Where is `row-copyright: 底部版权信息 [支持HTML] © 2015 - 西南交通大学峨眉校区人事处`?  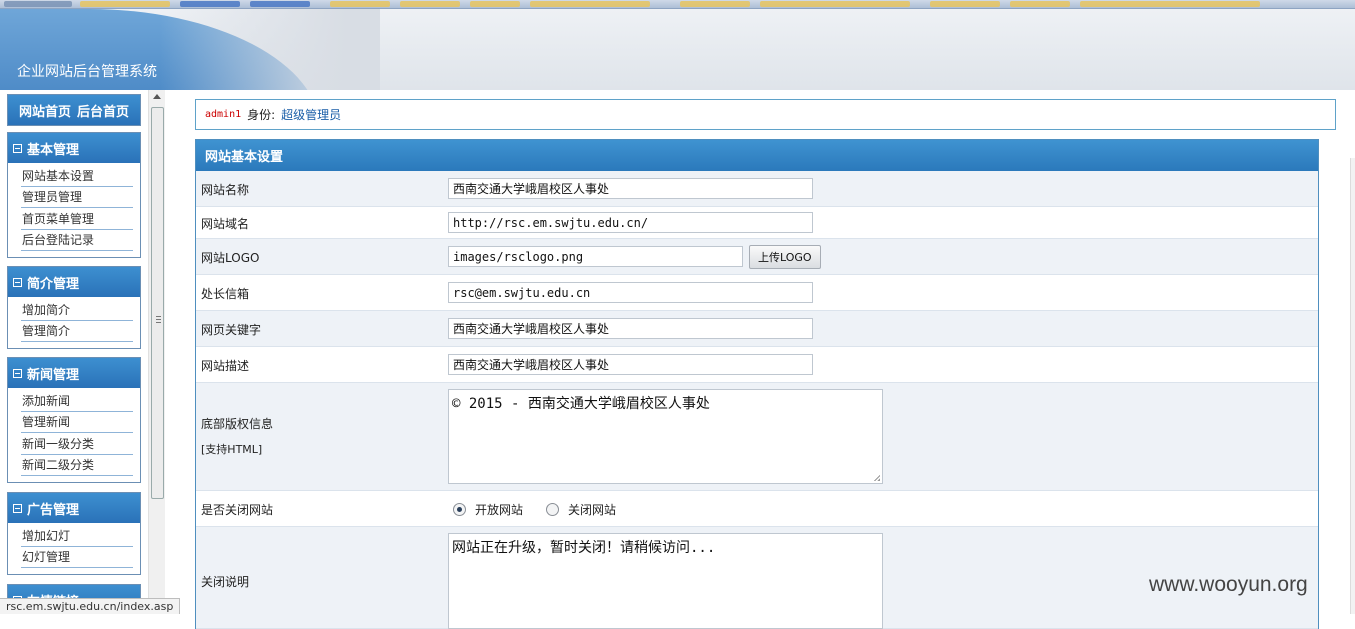 row-copyright: 底部版权信息 [支持HTML] © 2015 - 西南交通大学峨眉校区人事处 is located at coordinates (757, 437).